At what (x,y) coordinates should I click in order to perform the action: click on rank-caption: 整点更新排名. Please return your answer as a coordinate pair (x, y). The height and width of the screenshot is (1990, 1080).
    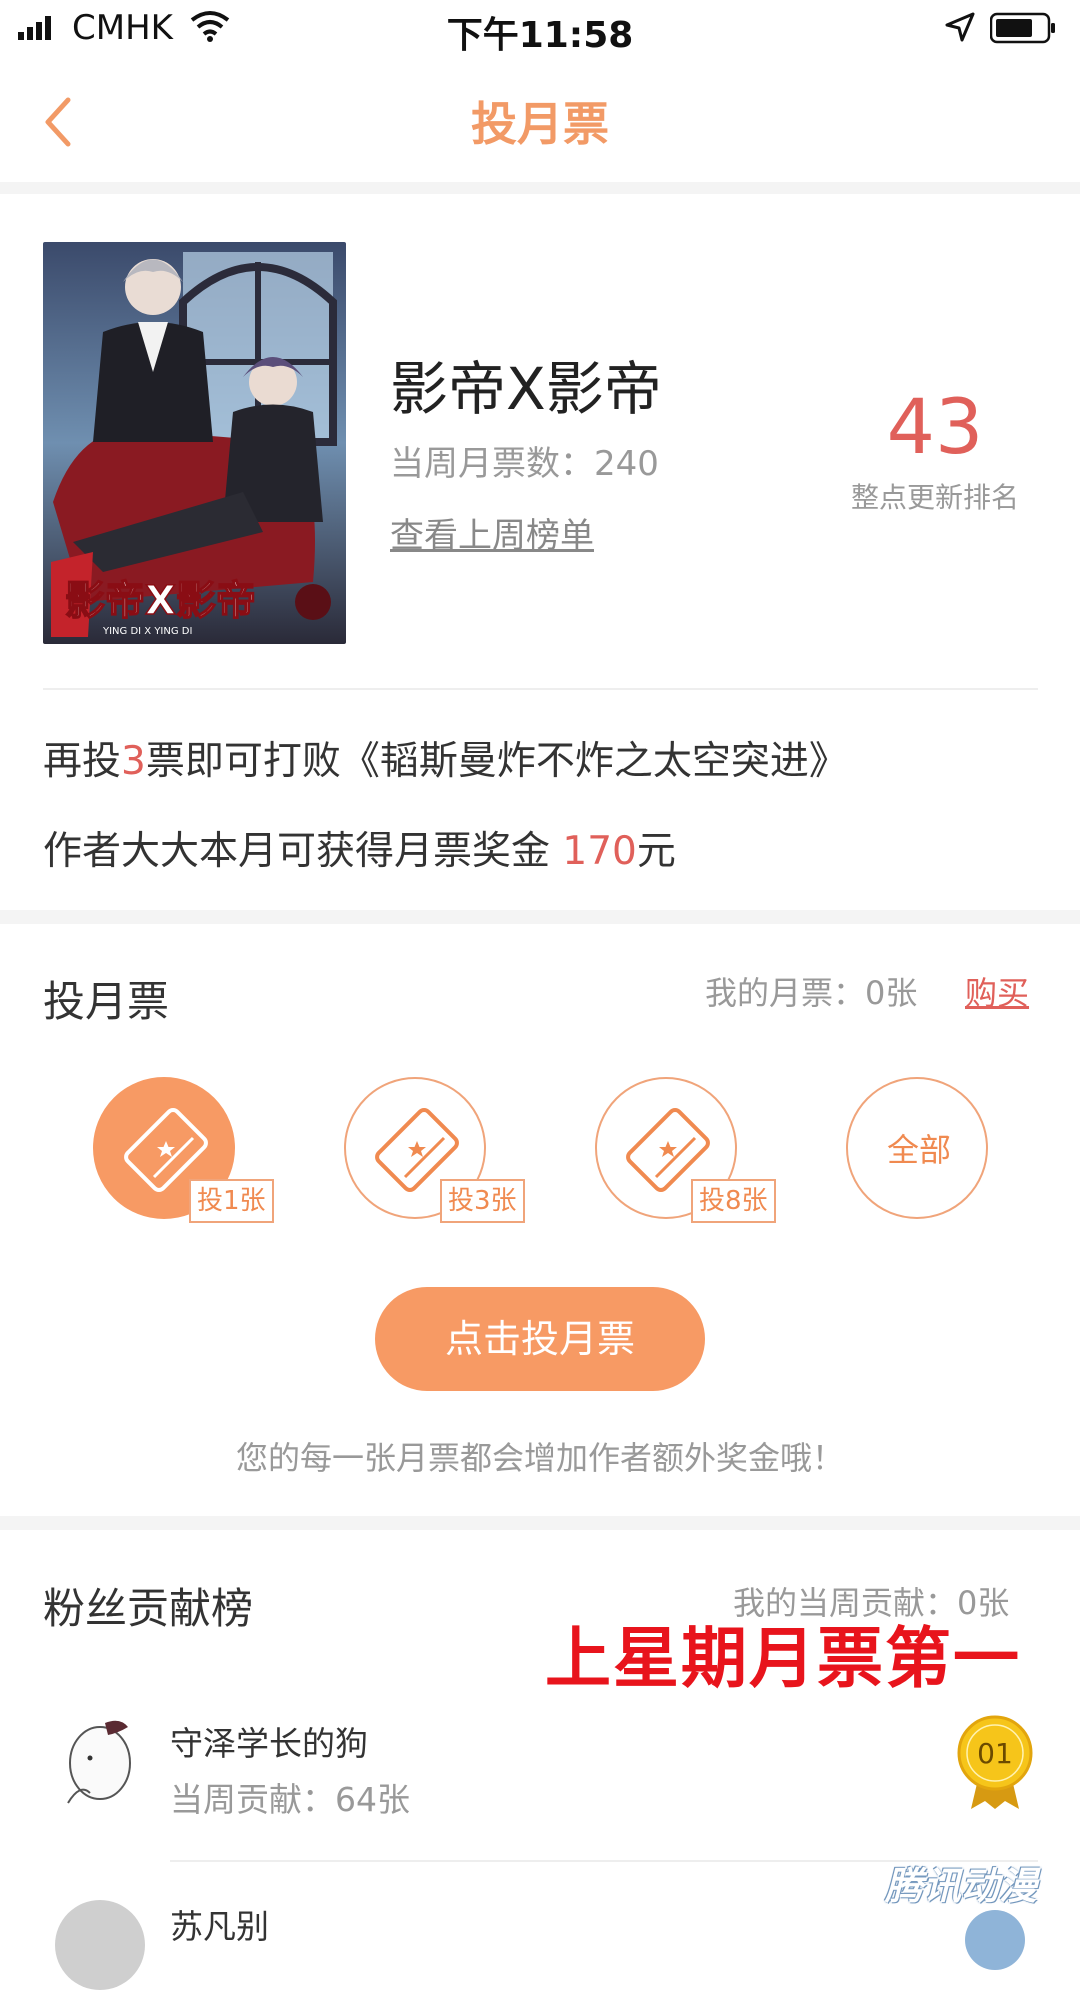
    Looking at the image, I should click on (934, 497).